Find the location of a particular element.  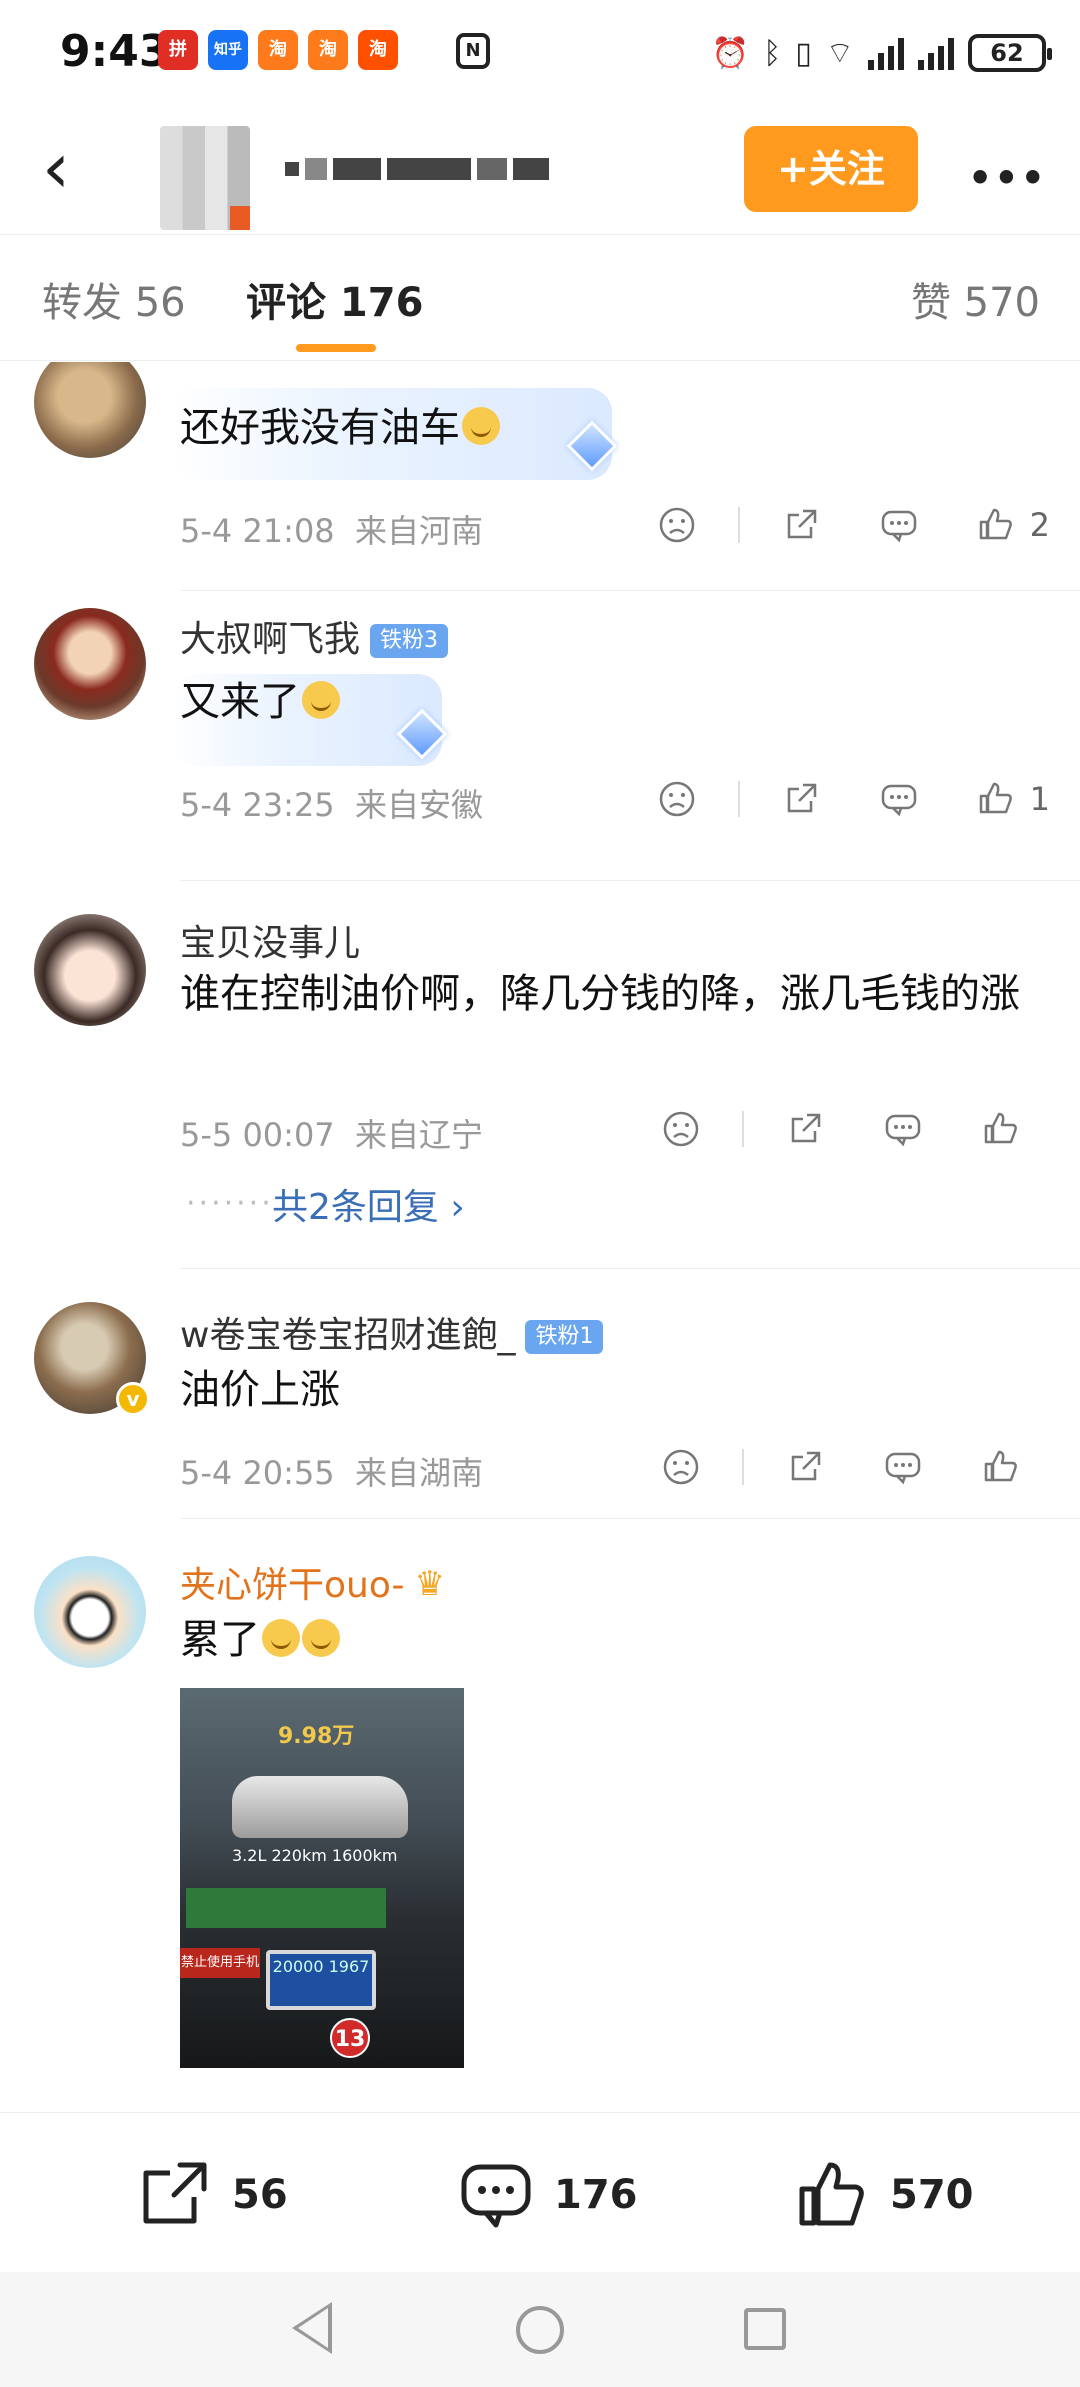

taobao-icon: 淘 is located at coordinates (378, 50).